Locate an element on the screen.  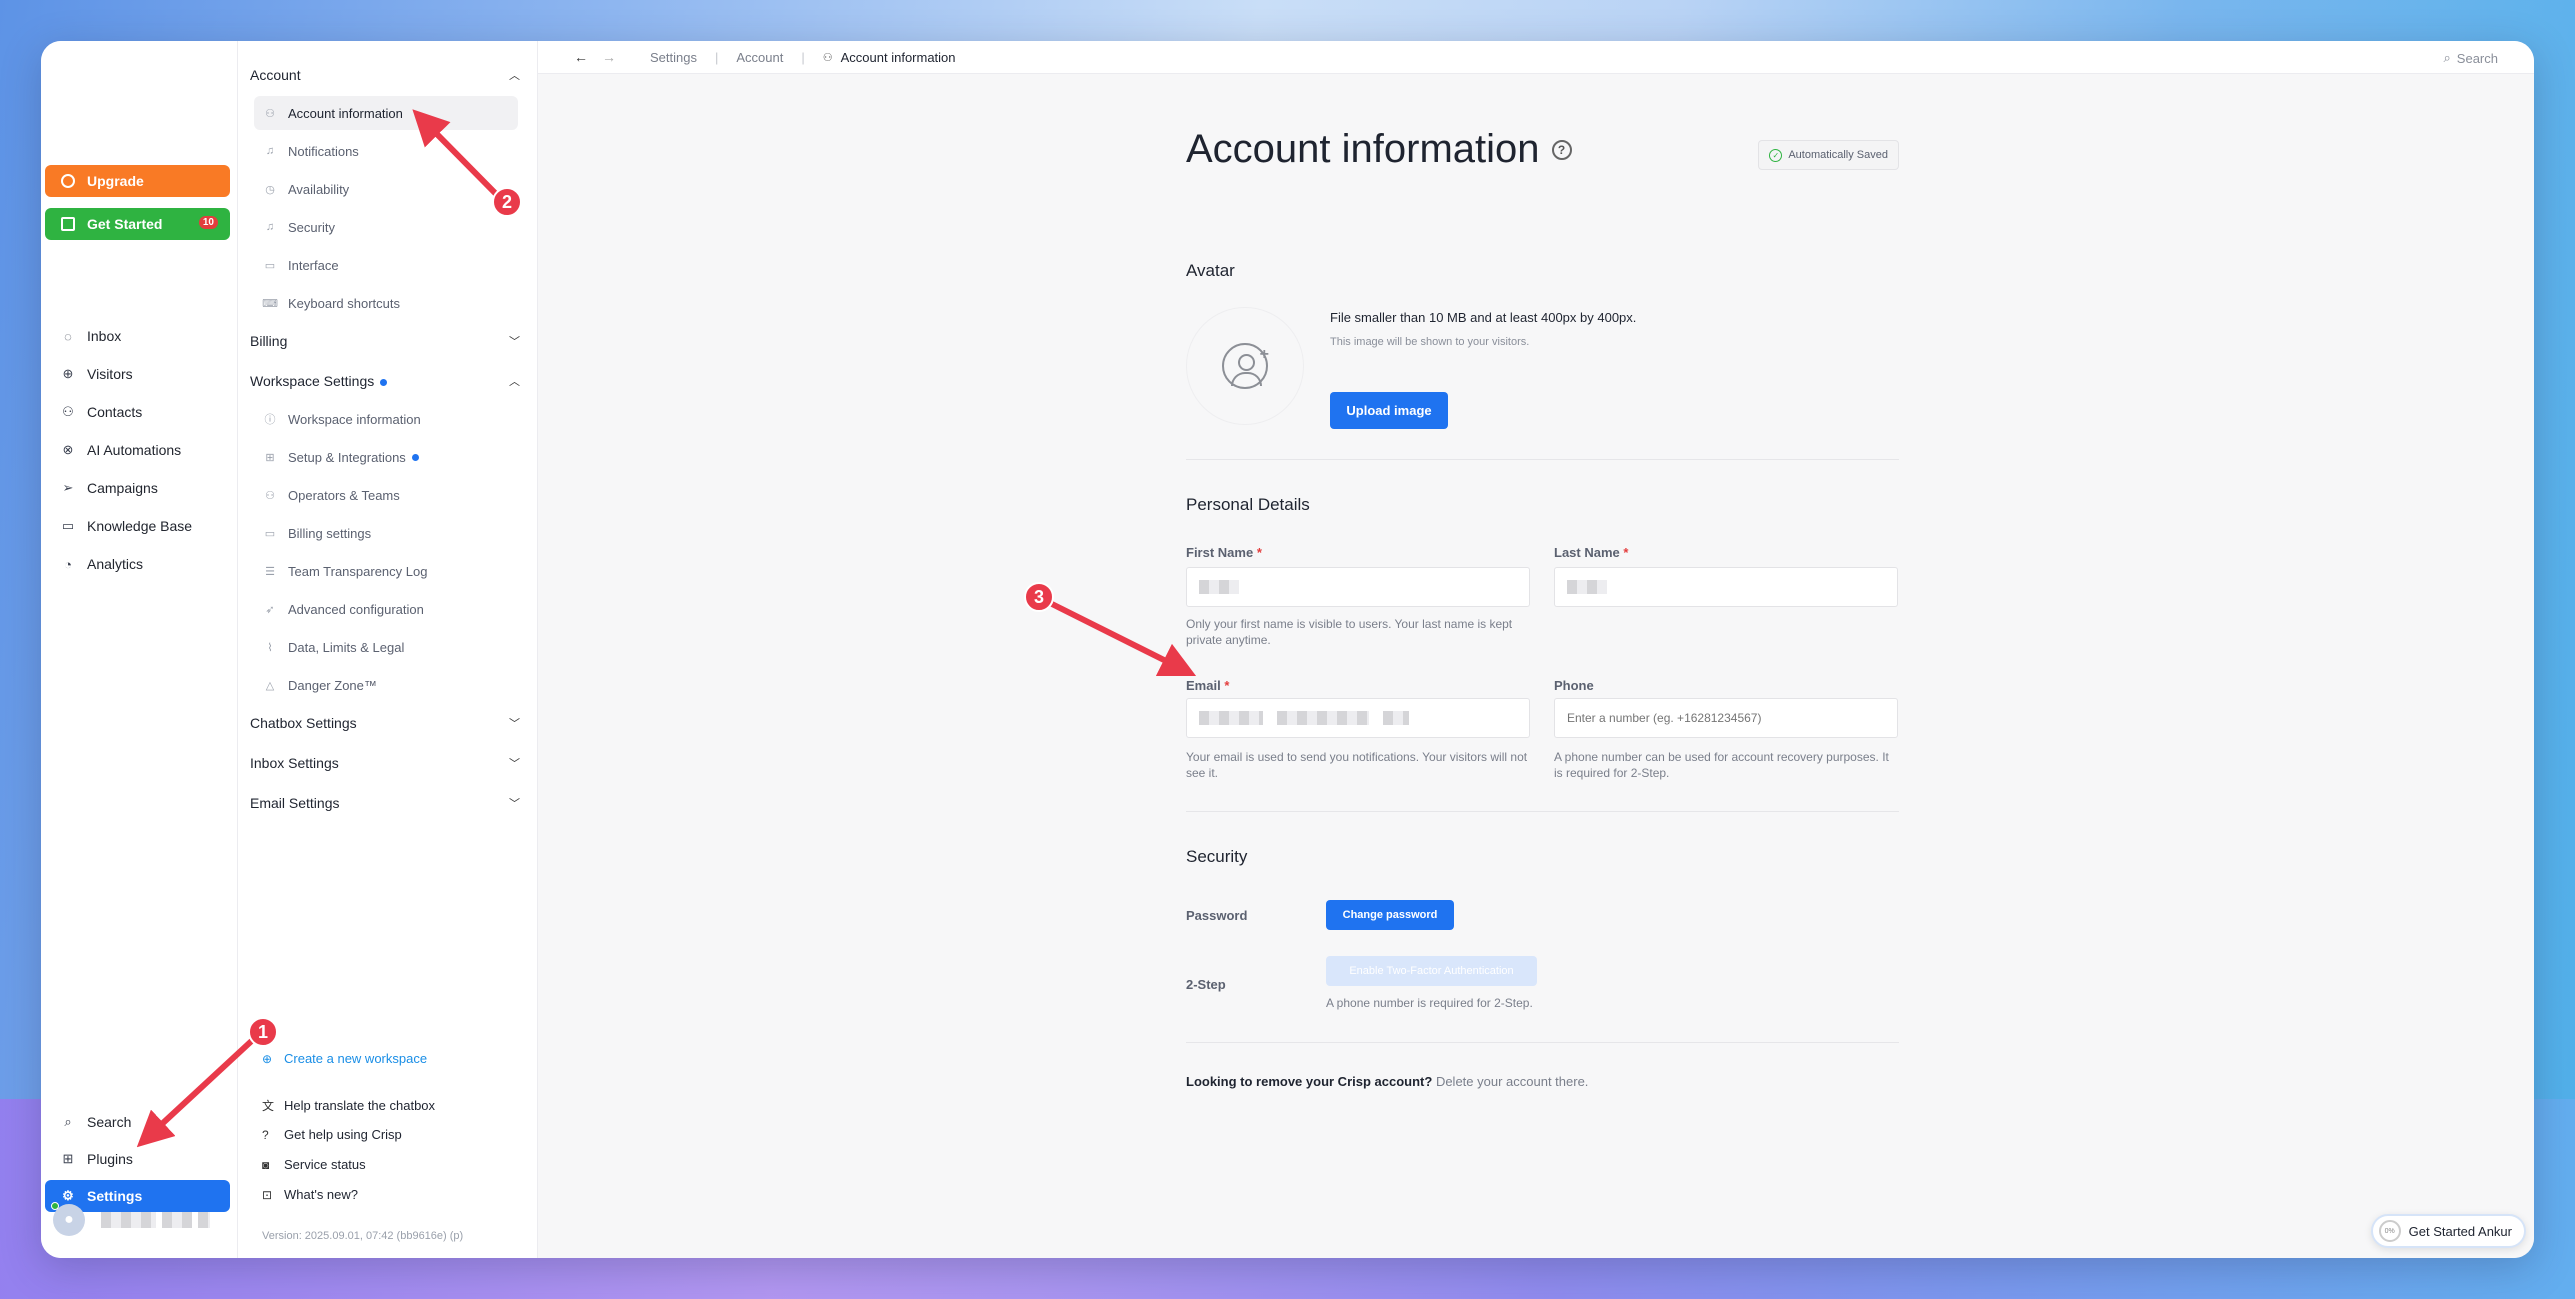
service-status-link: ◙ Service status is located at coordinates (314, 1164).